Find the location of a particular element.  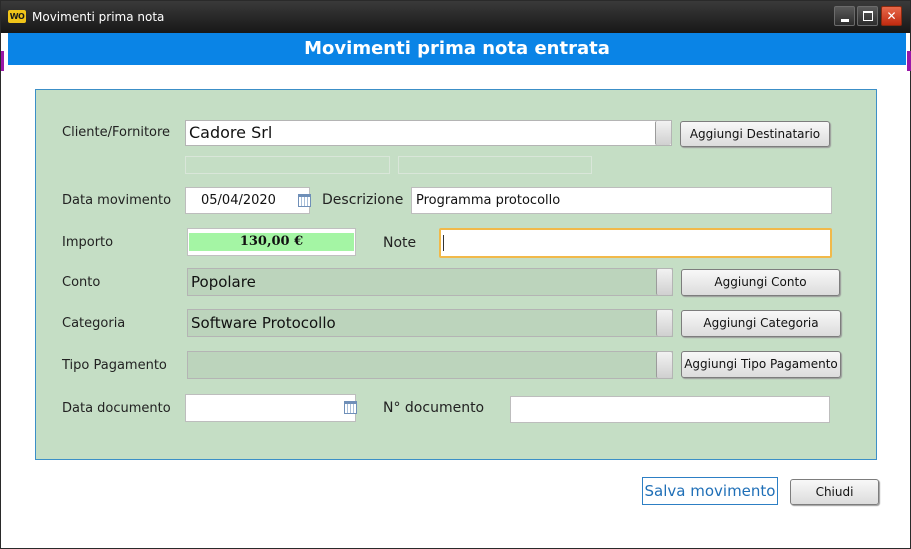

note-field is located at coordinates (635, 243).